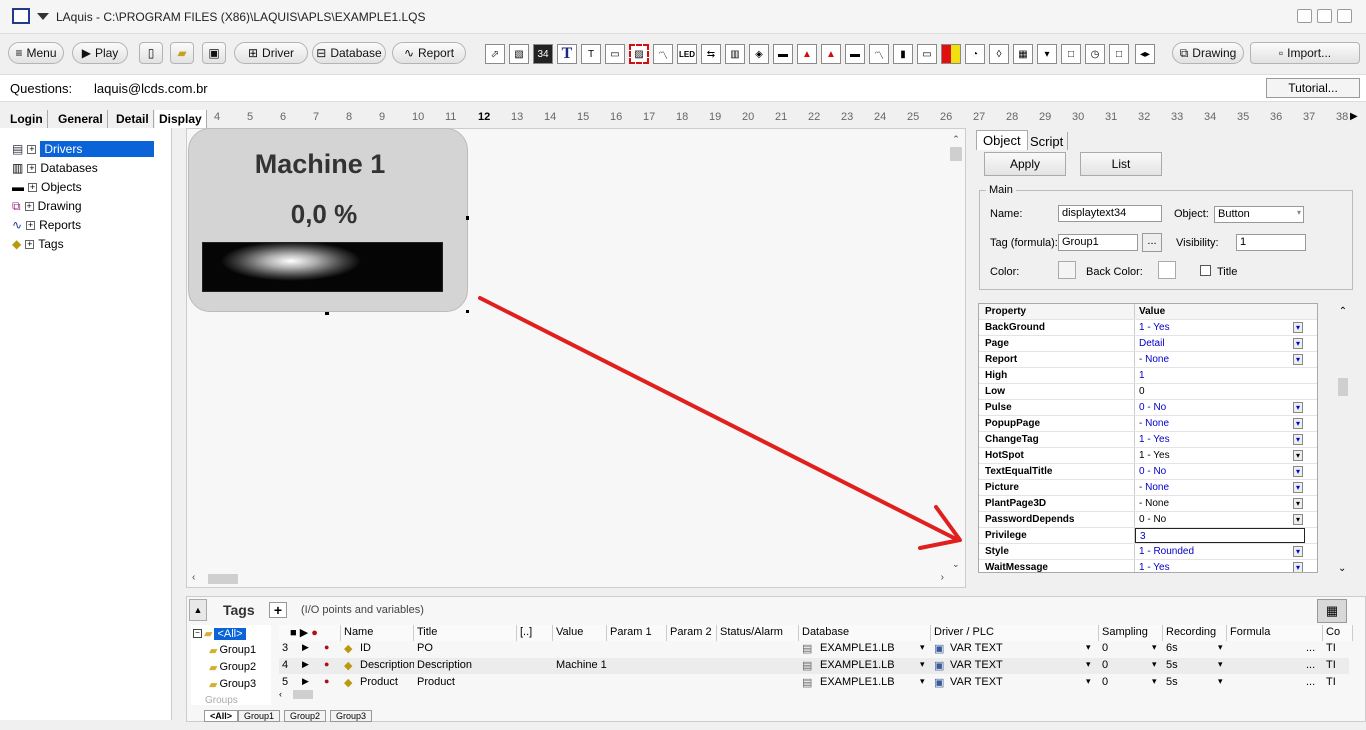 The width and height of the screenshot is (1366, 730). What do you see at coordinates (465, 666) in the screenshot?
I see `tag-title: Description` at bounding box center [465, 666].